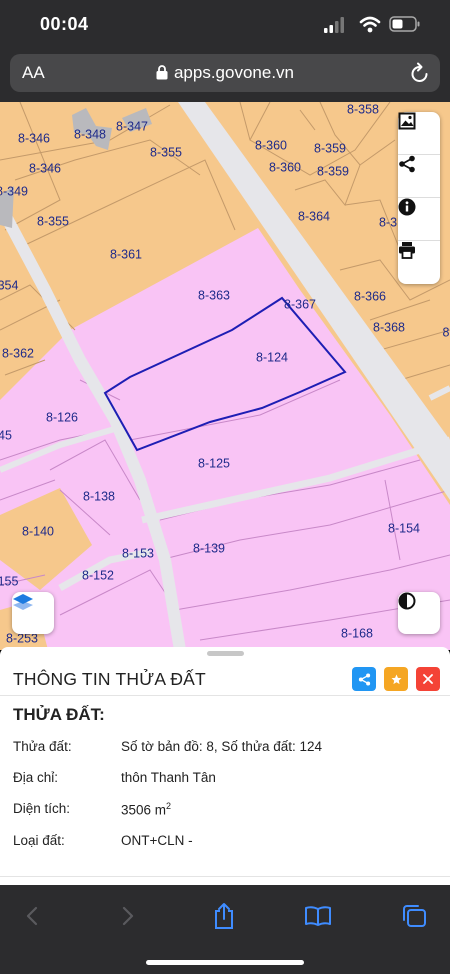  What do you see at coordinates (109, 679) in the screenshot?
I see `panel-title: THÔNG TIN THỬA ĐẤT` at bounding box center [109, 679].